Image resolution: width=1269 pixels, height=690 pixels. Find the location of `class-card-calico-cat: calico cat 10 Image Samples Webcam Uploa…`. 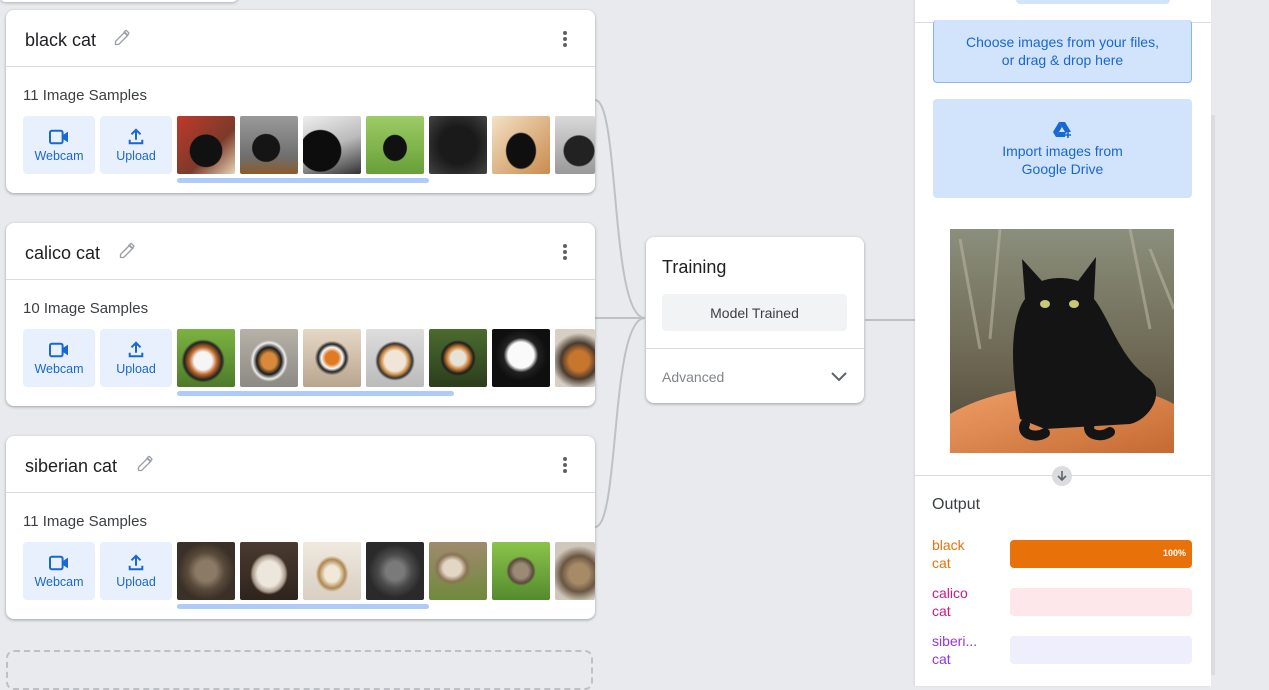

class-card-calico-cat: calico cat 10 Image Samples Webcam Uploa… is located at coordinates (300, 314).